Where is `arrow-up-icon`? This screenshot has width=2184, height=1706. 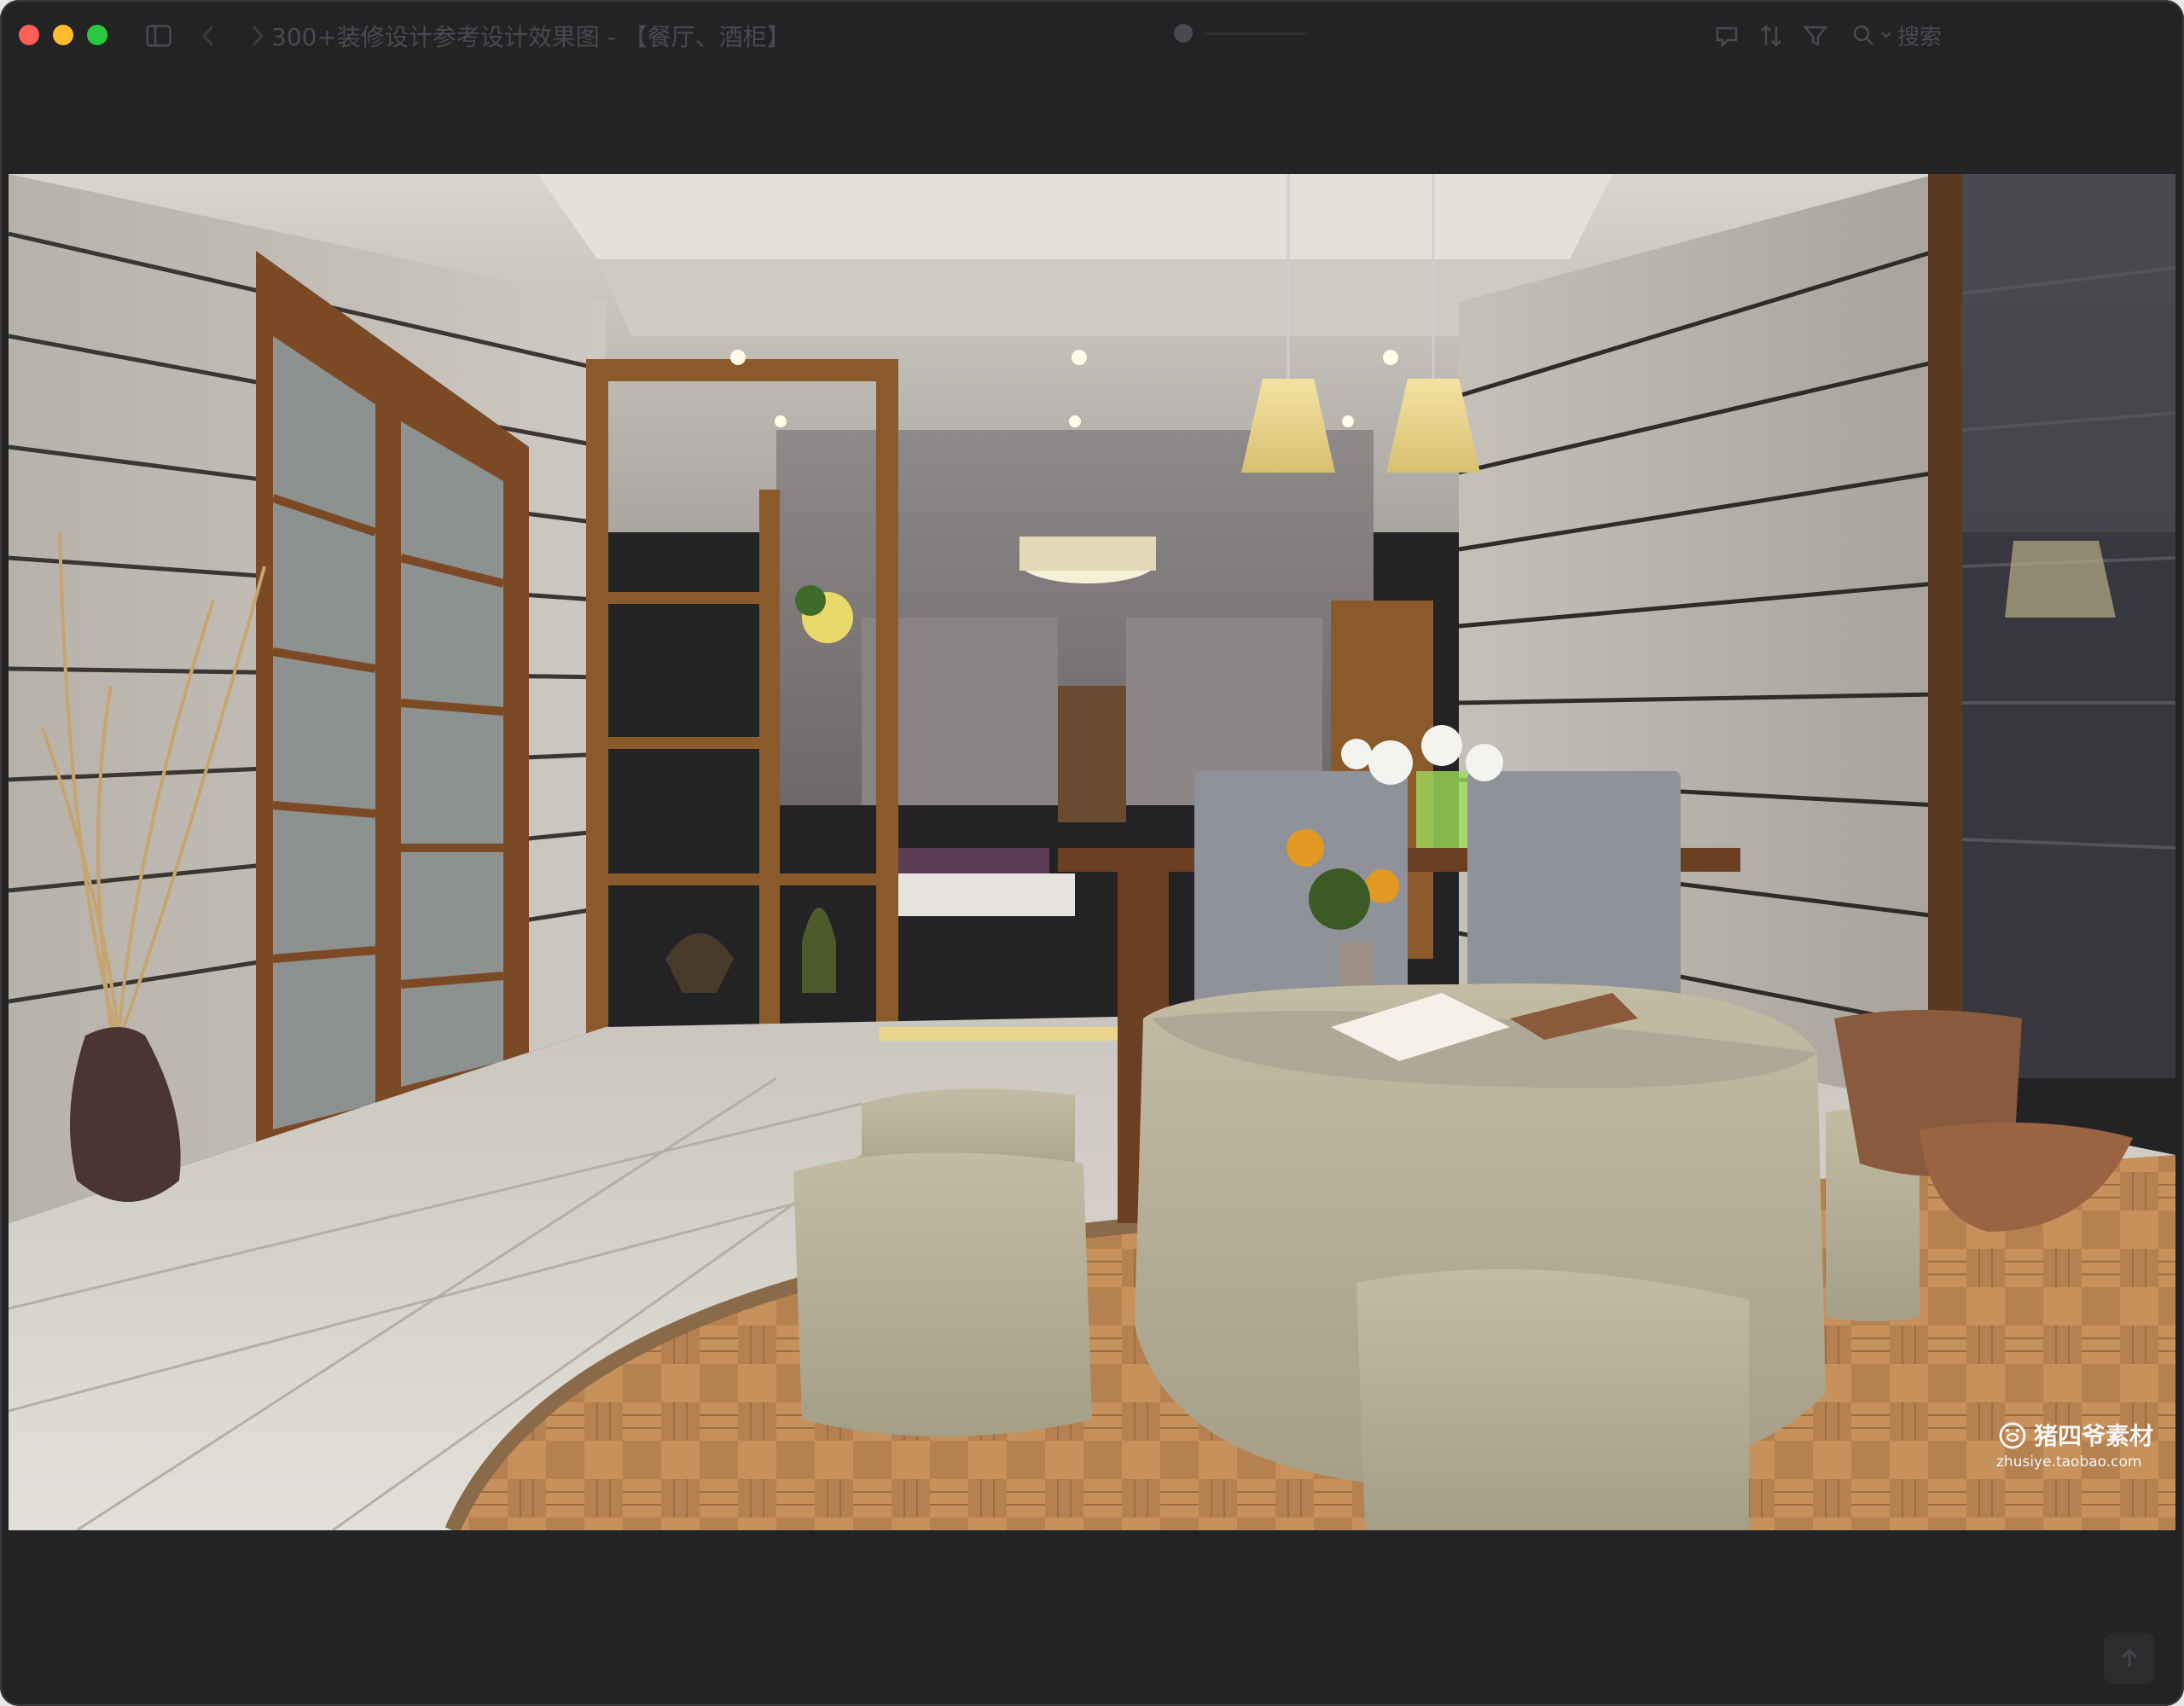 arrow-up-icon is located at coordinates (2129, 1657).